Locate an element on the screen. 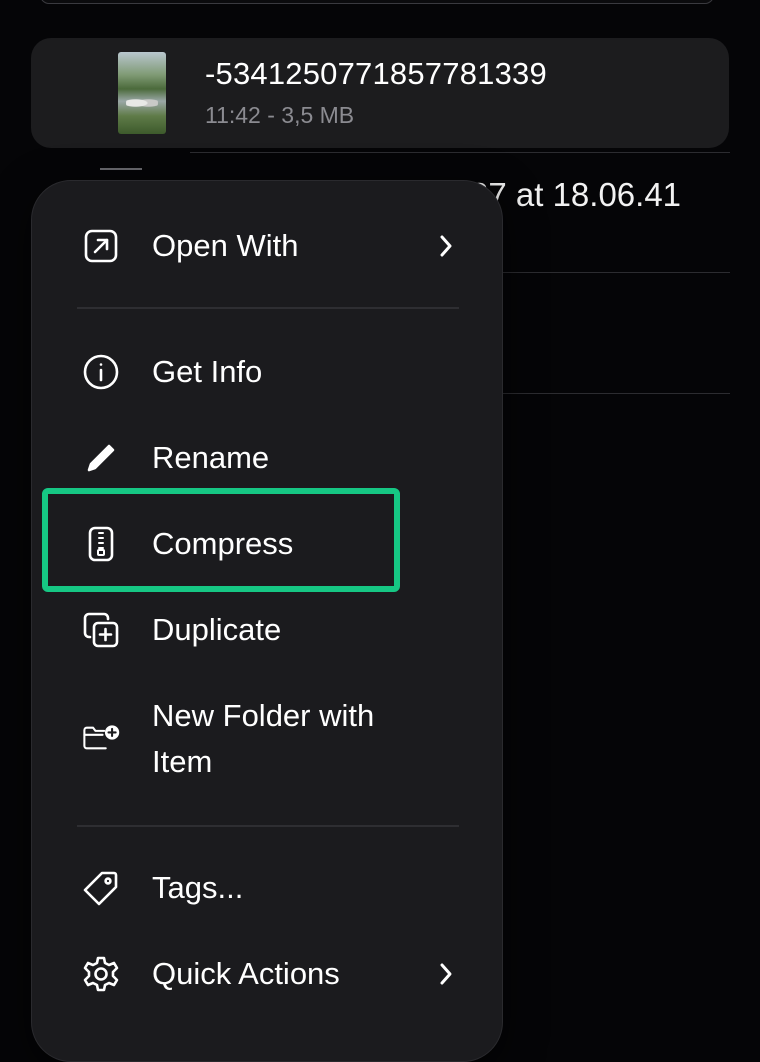 The image size is (760, 1062). pencil-icon is located at coordinates (101, 458).